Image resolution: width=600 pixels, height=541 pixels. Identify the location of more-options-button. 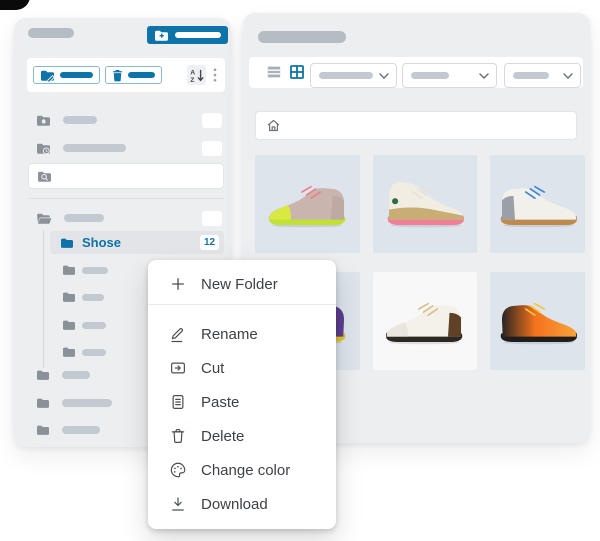
(215, 75).